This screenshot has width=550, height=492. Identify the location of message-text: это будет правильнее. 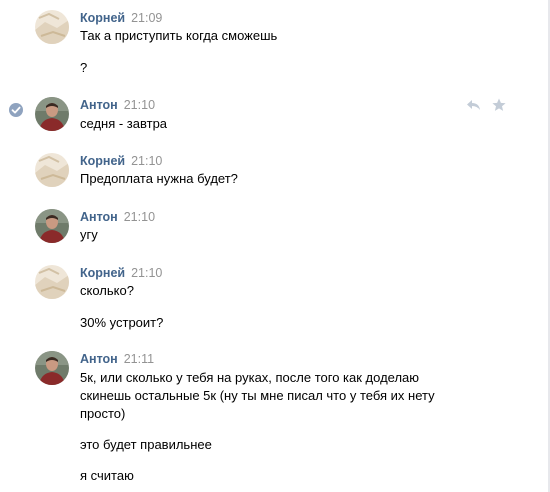
(146, 444).